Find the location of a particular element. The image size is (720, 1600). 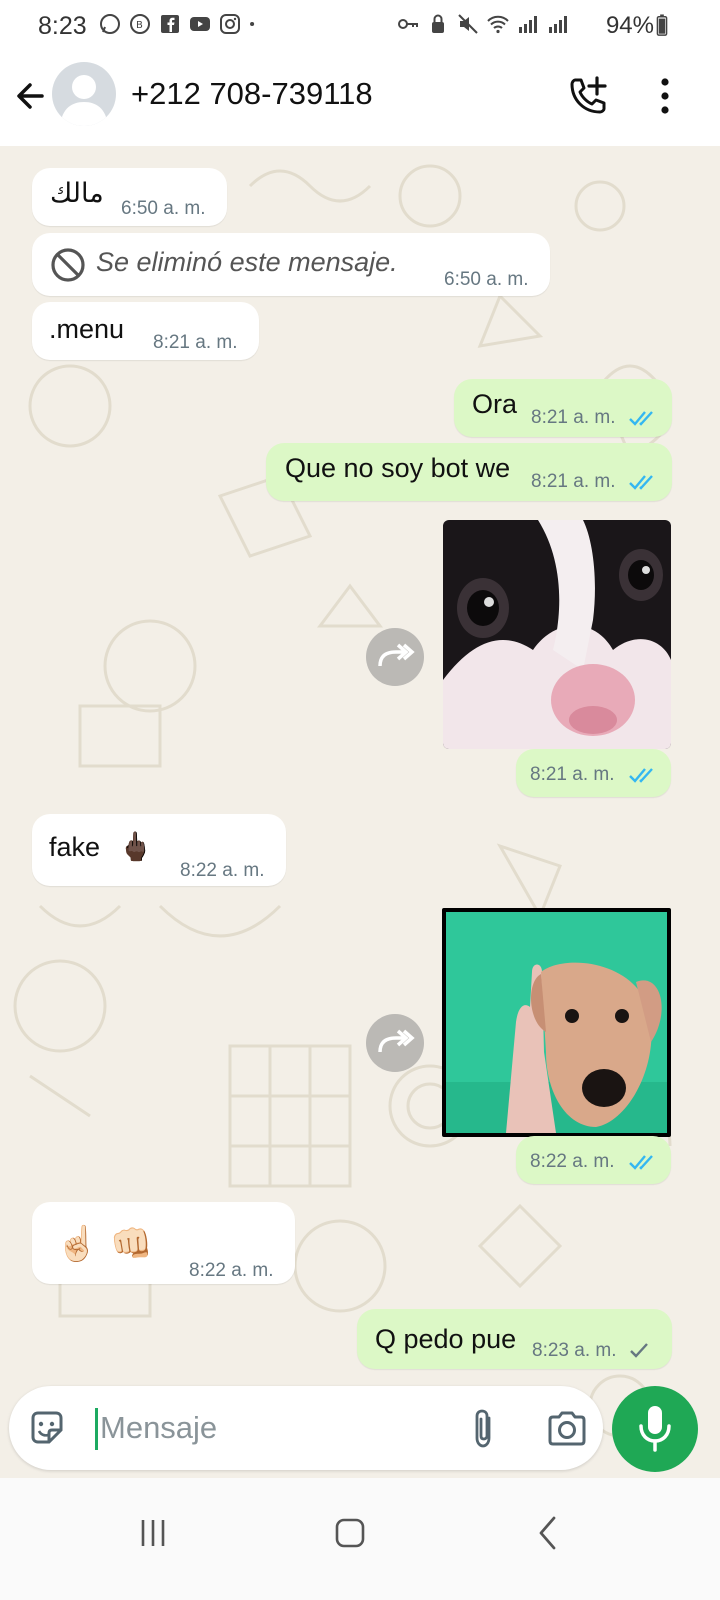

default-avatar-icon is located at coordinates (84, 100).